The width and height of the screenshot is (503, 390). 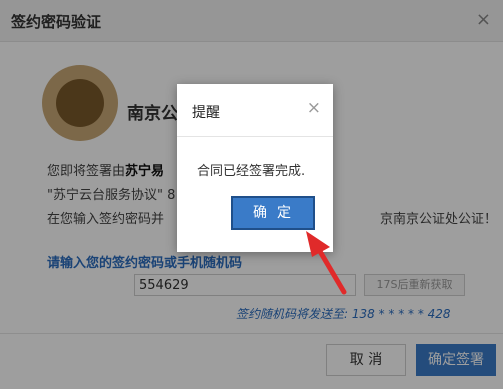 I want to click on alert-title: 提醒, so click(x=206, y=113).